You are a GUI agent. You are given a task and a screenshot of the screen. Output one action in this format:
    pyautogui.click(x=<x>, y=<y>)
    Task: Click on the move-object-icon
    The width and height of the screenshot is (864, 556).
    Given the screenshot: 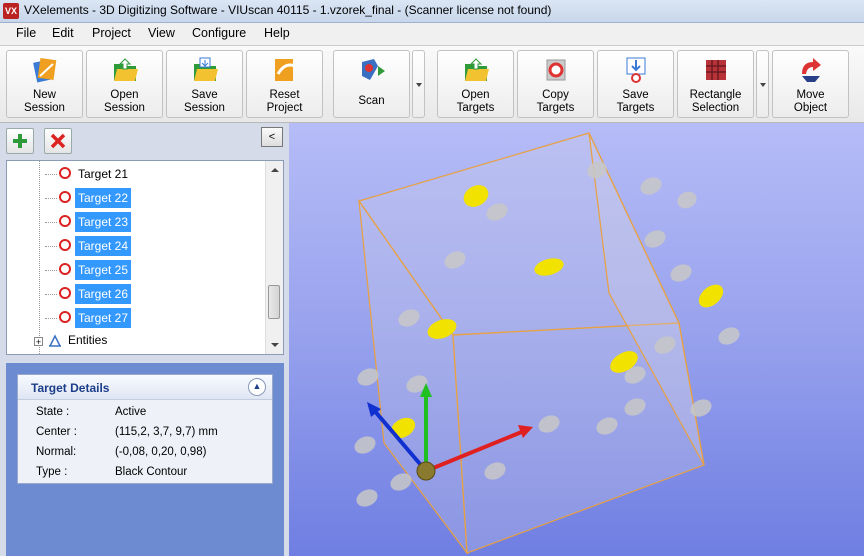 What is the action you would take?
    pyautogui.click(x=811, y=70)
    